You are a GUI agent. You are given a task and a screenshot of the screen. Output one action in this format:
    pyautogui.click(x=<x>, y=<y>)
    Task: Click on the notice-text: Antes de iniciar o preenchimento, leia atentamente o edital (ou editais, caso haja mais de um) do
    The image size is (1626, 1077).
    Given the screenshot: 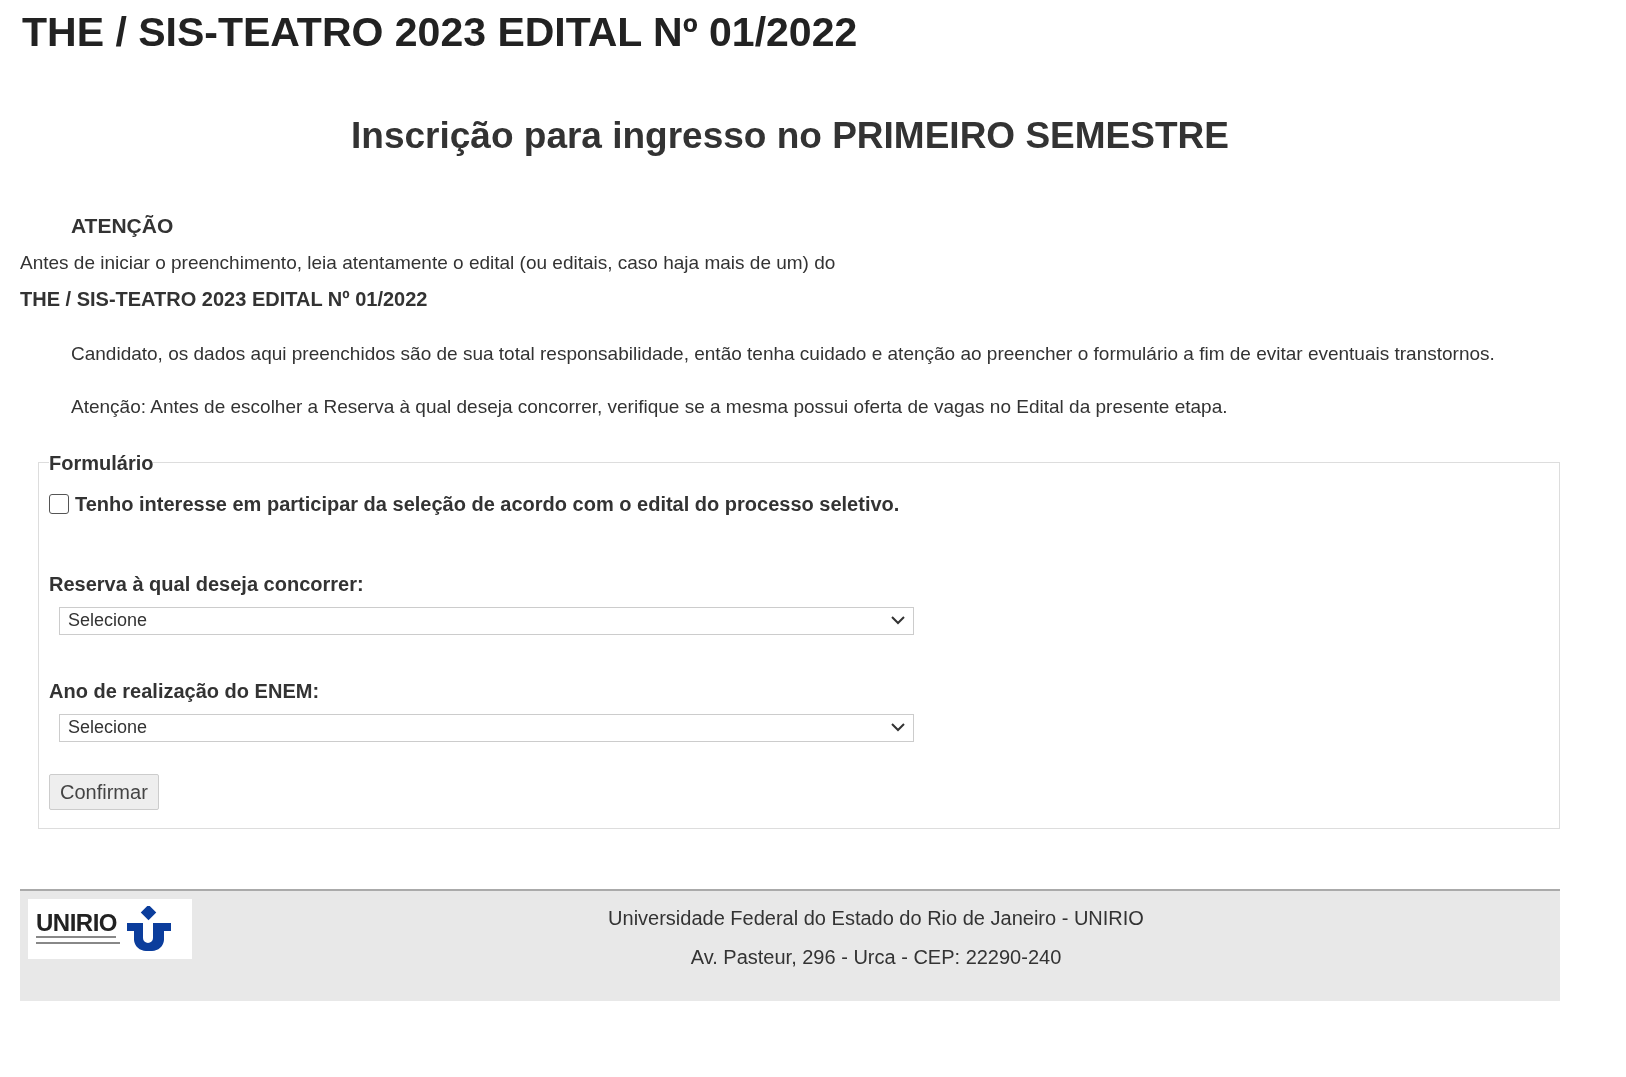 What is the action you would take?
    pyautogui.click(x=428, y=262)
    